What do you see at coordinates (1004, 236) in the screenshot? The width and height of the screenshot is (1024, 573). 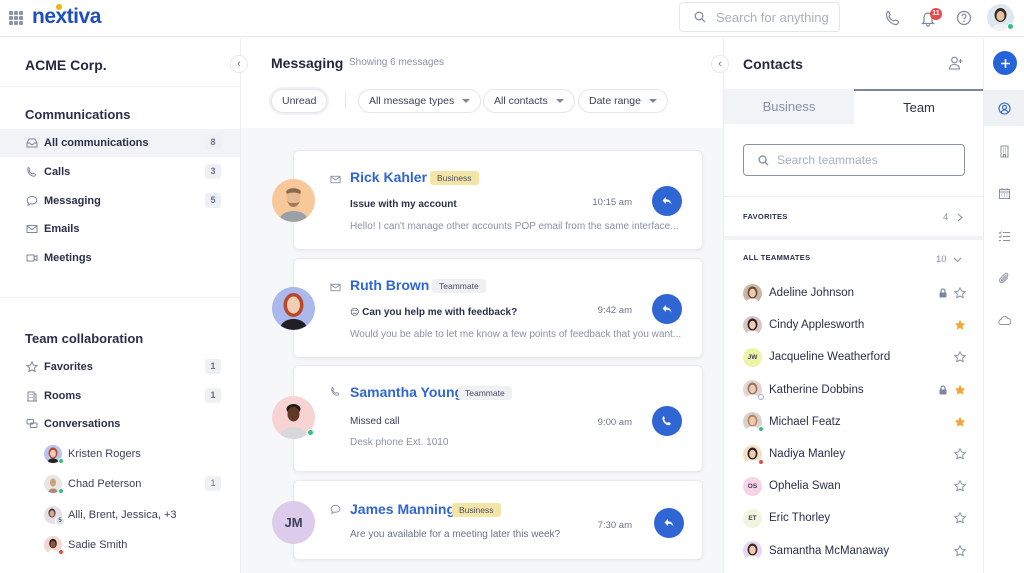 I see `rail-tasks` at bounding box center [1004, 236].